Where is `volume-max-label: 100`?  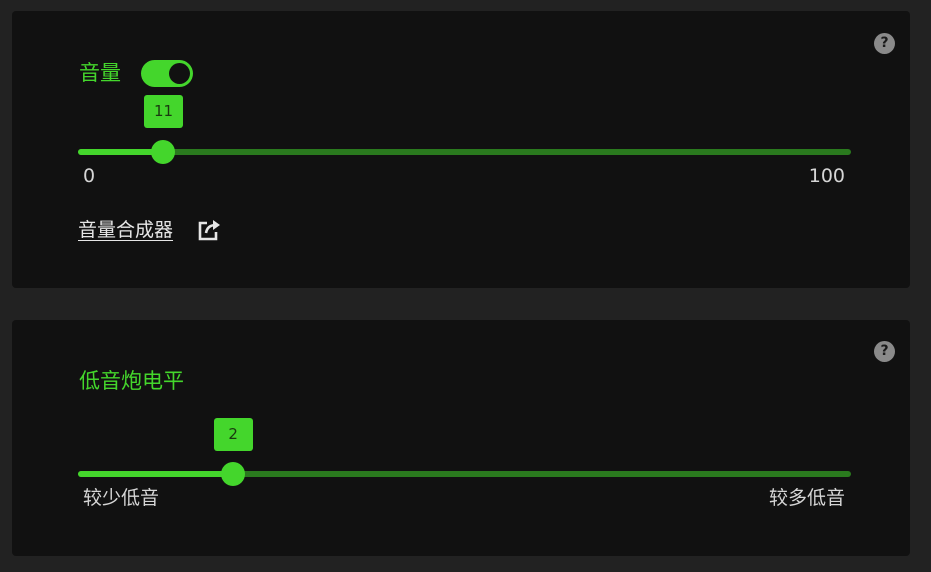 volume-max-label: 100 is located at coordinates (826, 176).